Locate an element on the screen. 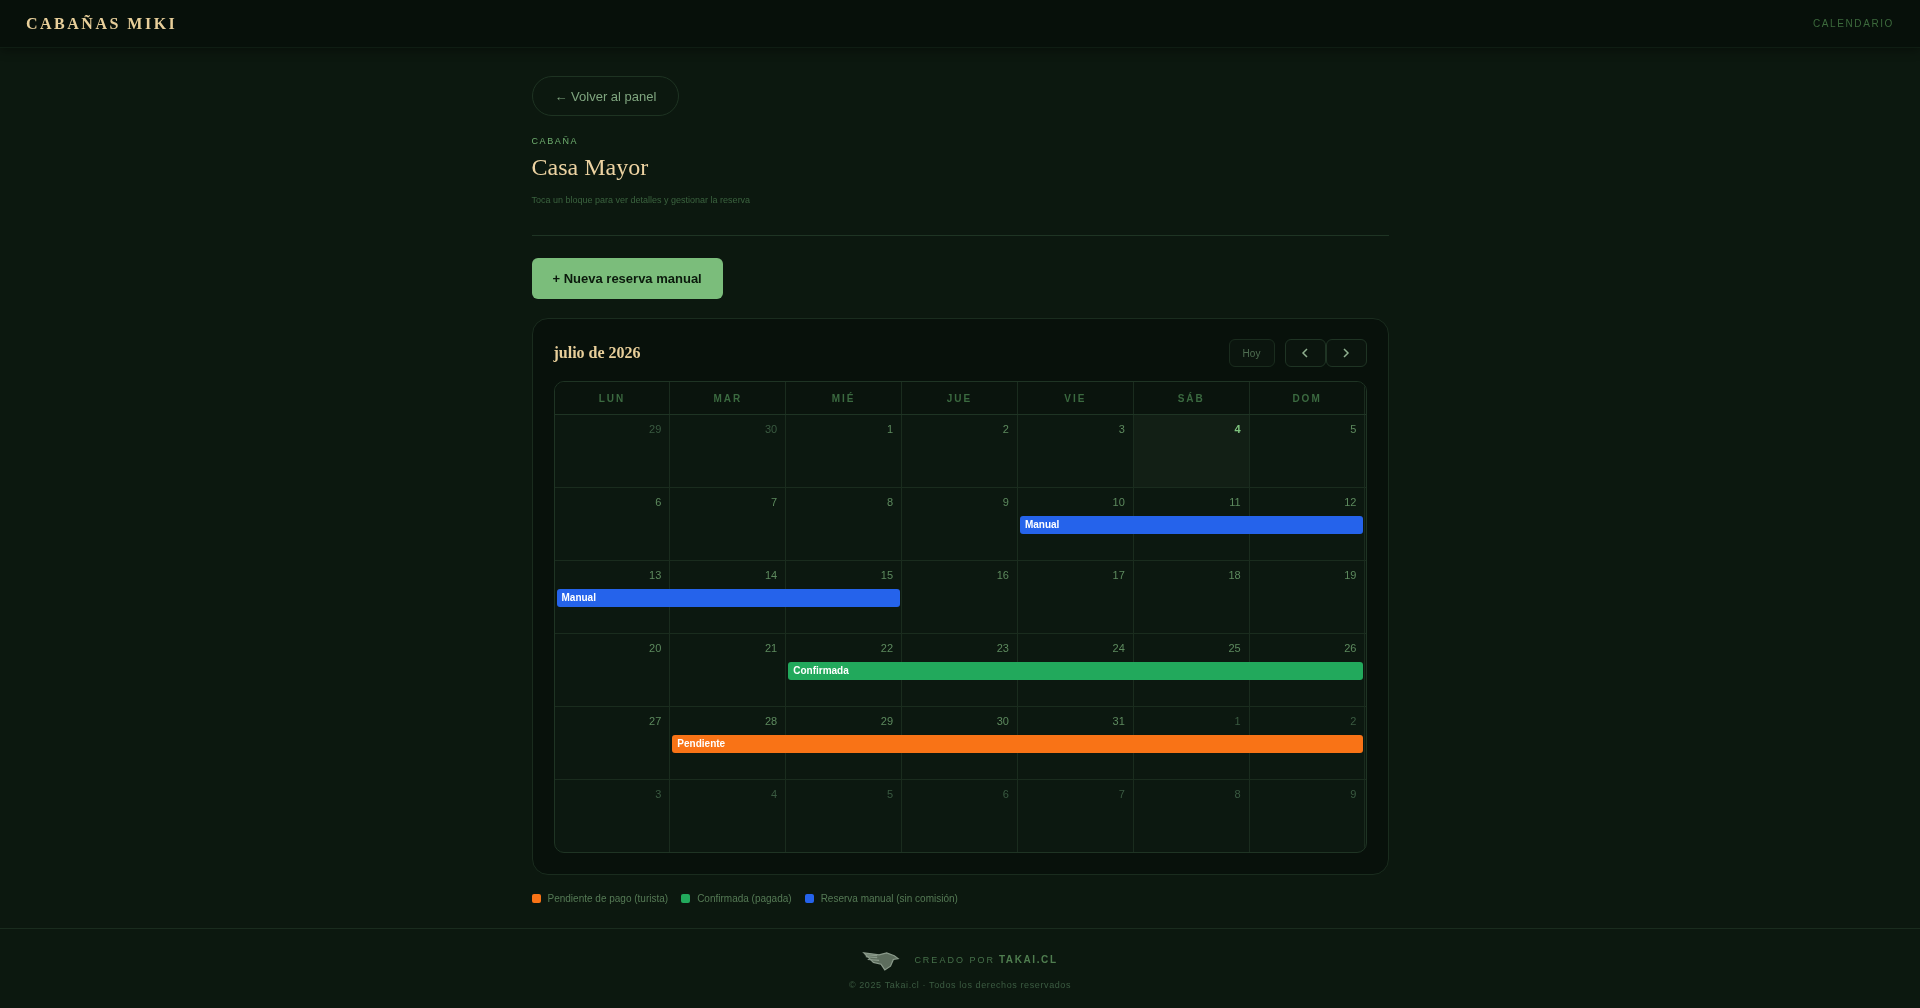 The height and width of the screenshot is (1008, 1920). day-cell: 2 is located at coordinates (960, 451).